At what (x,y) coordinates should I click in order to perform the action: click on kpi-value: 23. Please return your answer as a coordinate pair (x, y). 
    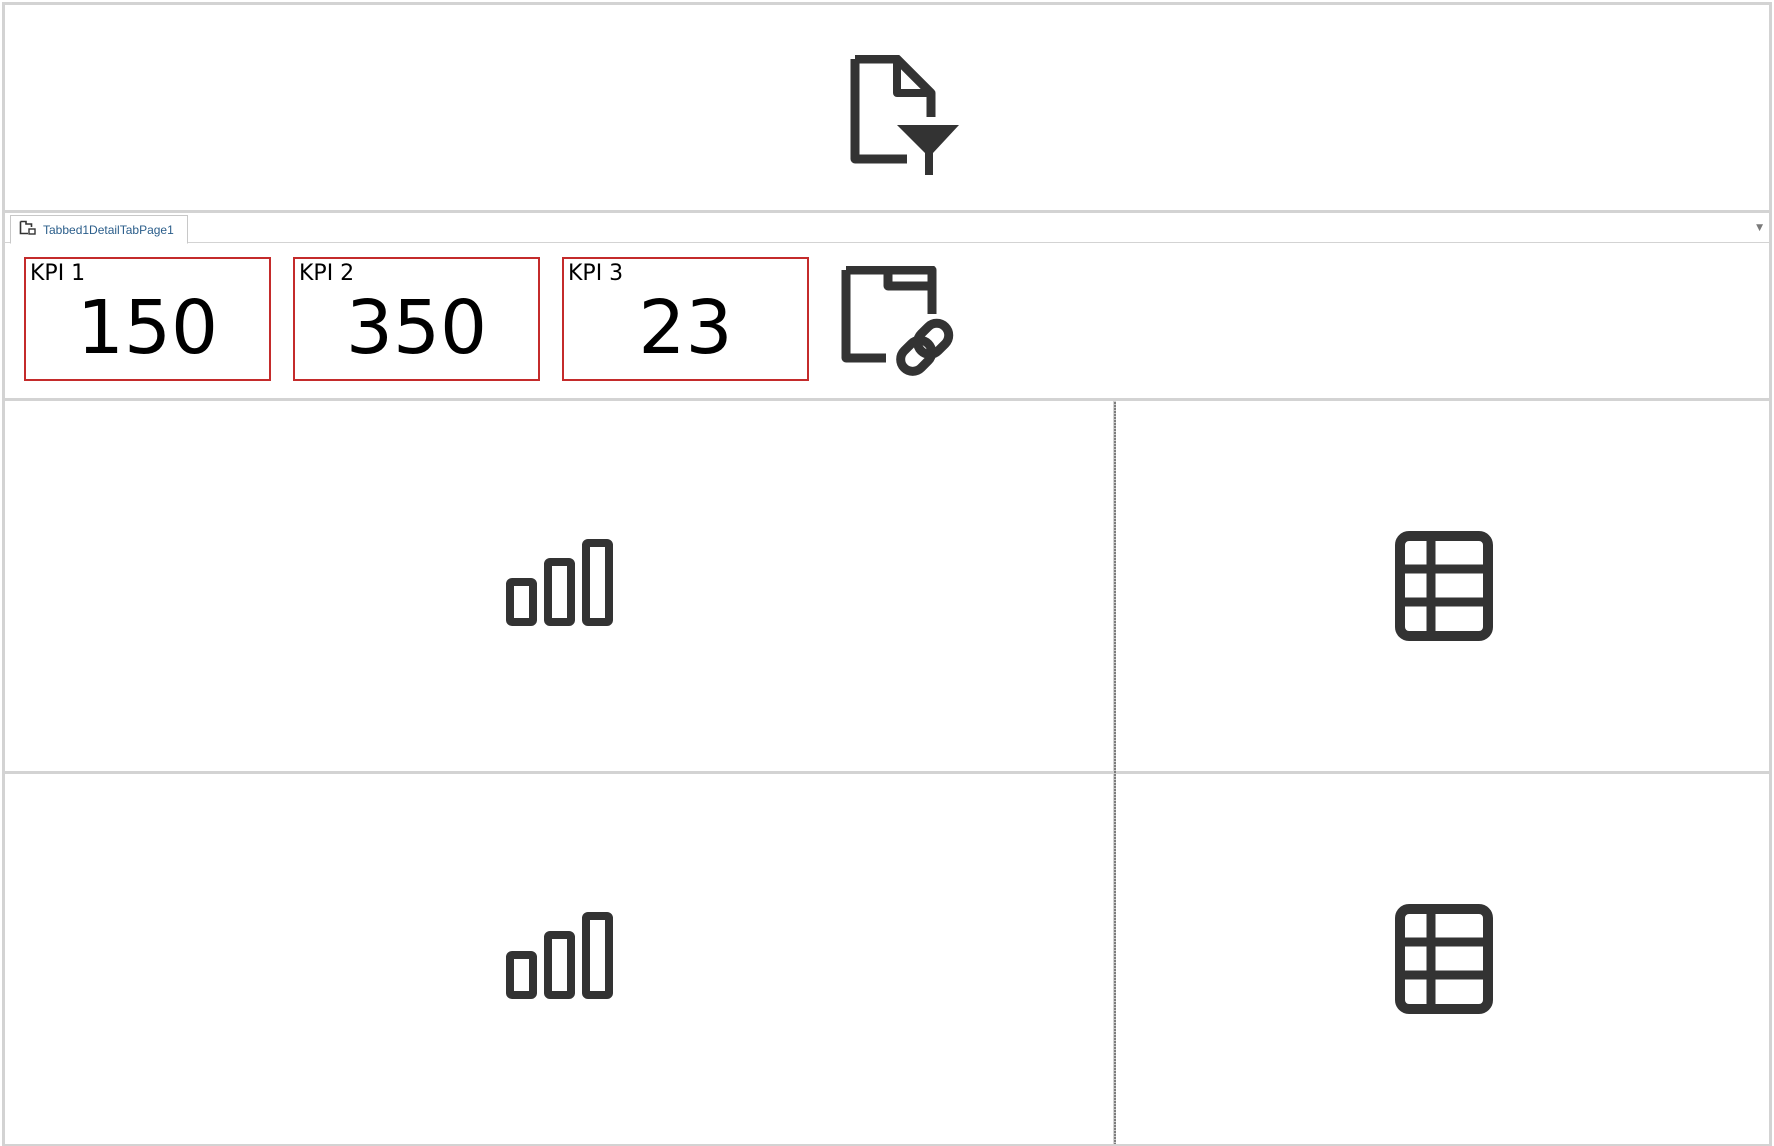
    Looking at the image, I should click on (685, 328).